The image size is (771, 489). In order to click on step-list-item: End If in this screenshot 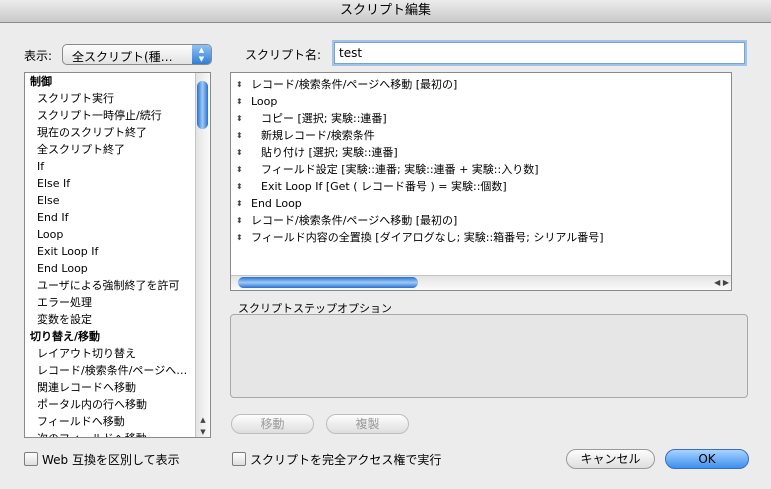, I will do `click(111, 217)`.